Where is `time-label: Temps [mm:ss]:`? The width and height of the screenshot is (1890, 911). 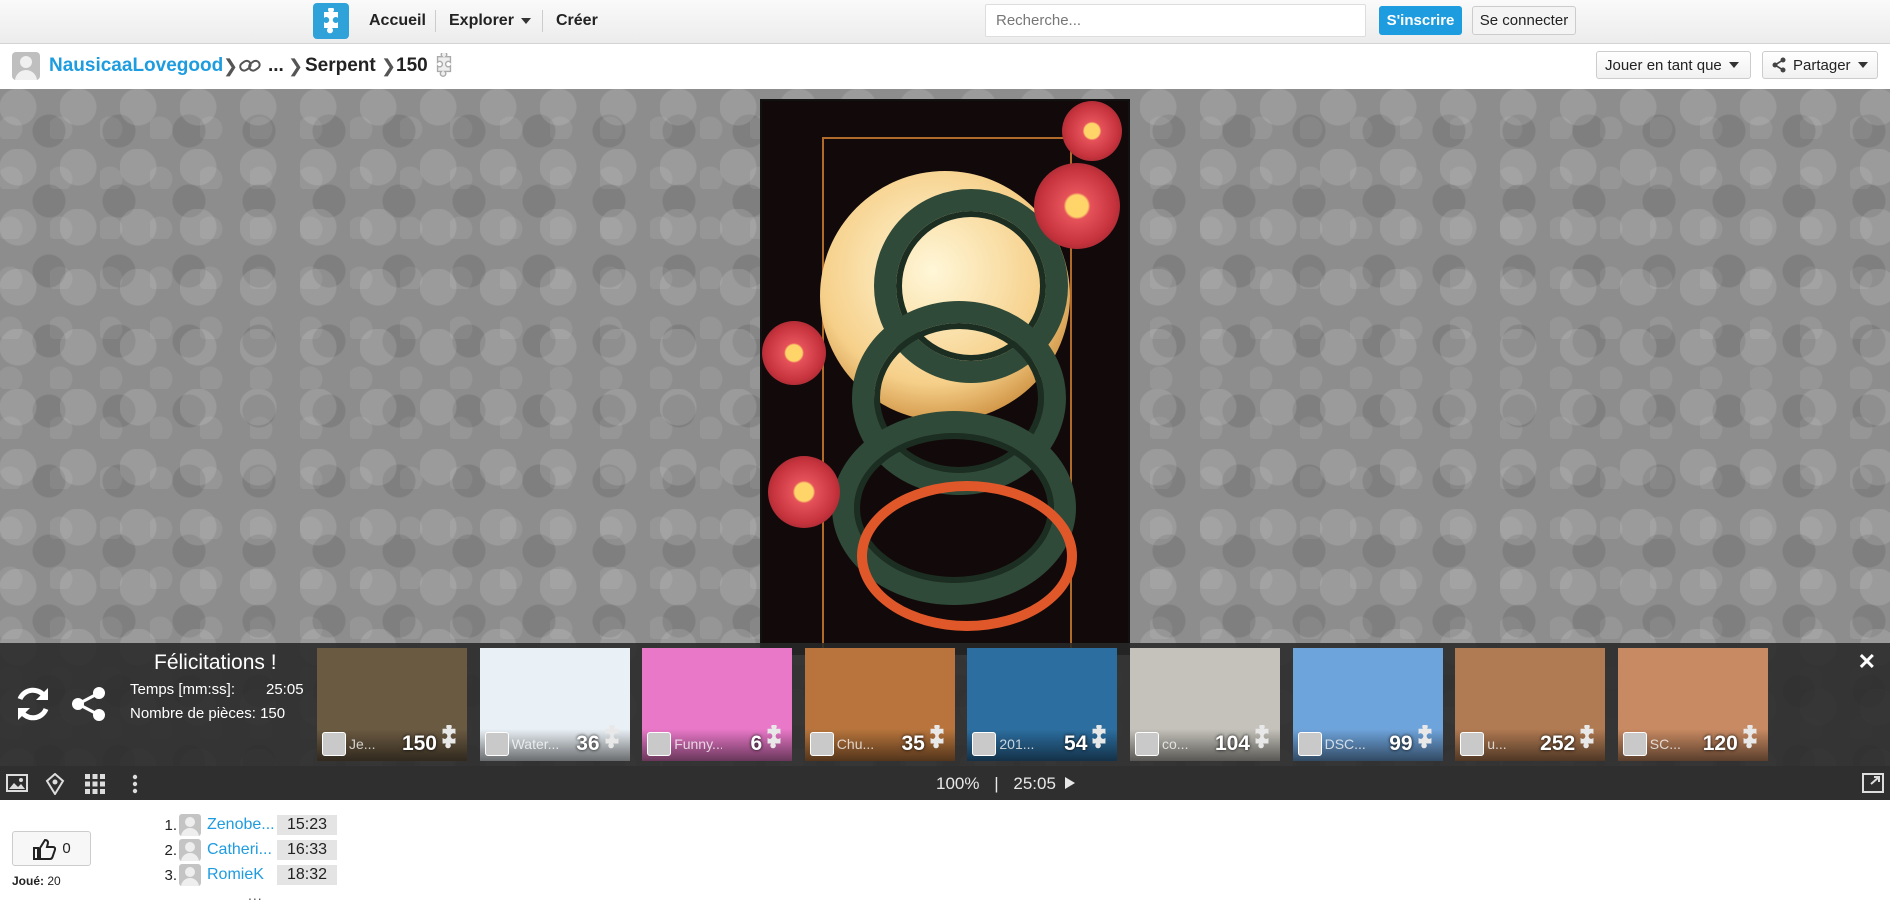
time-label: Temps [mm:ss]: is located at coordinates (183, 689).